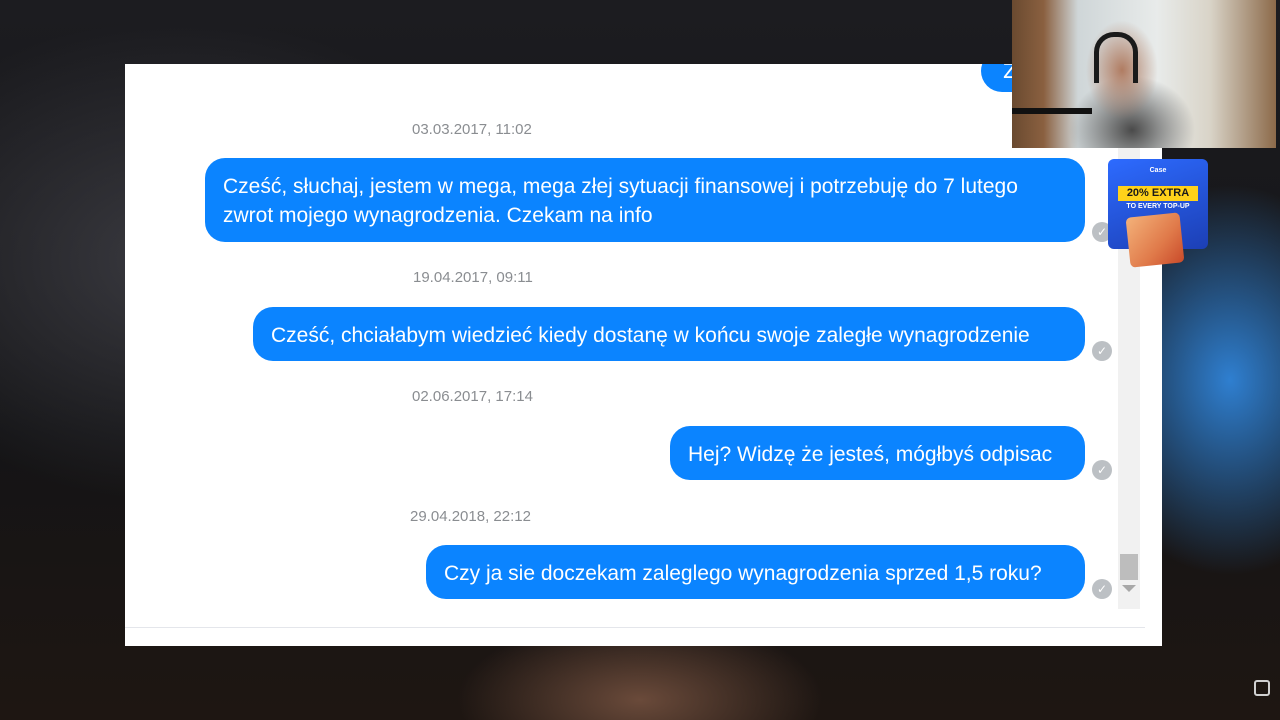  Describe the element at coordinates (1129, 588) in the screenshot. I see `scroll-down-arrow-icon` at that location.